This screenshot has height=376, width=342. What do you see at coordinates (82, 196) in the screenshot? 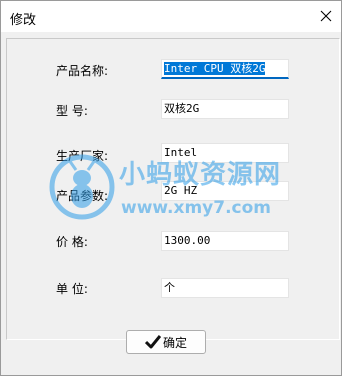
I see `product-params-label: 产品参数:` at bounding box center [82, 196].